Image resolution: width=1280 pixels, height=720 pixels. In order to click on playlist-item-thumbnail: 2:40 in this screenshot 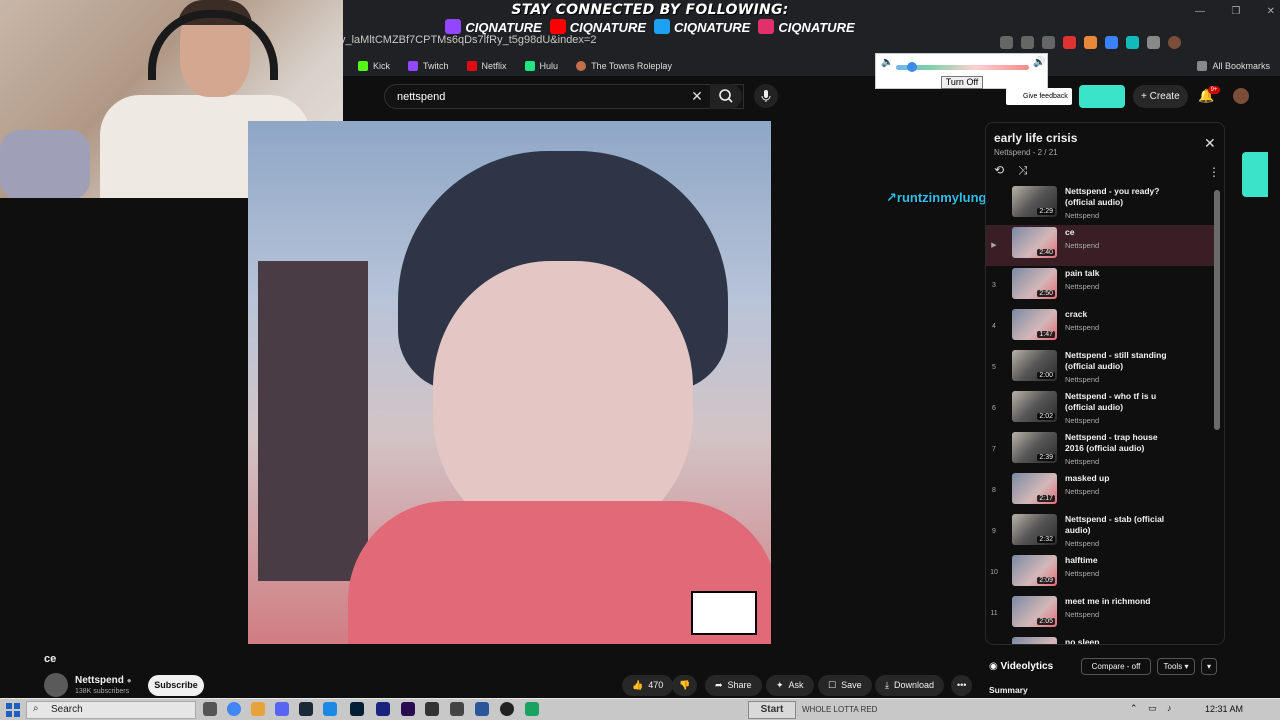, I will do `click(1034, 242)`.